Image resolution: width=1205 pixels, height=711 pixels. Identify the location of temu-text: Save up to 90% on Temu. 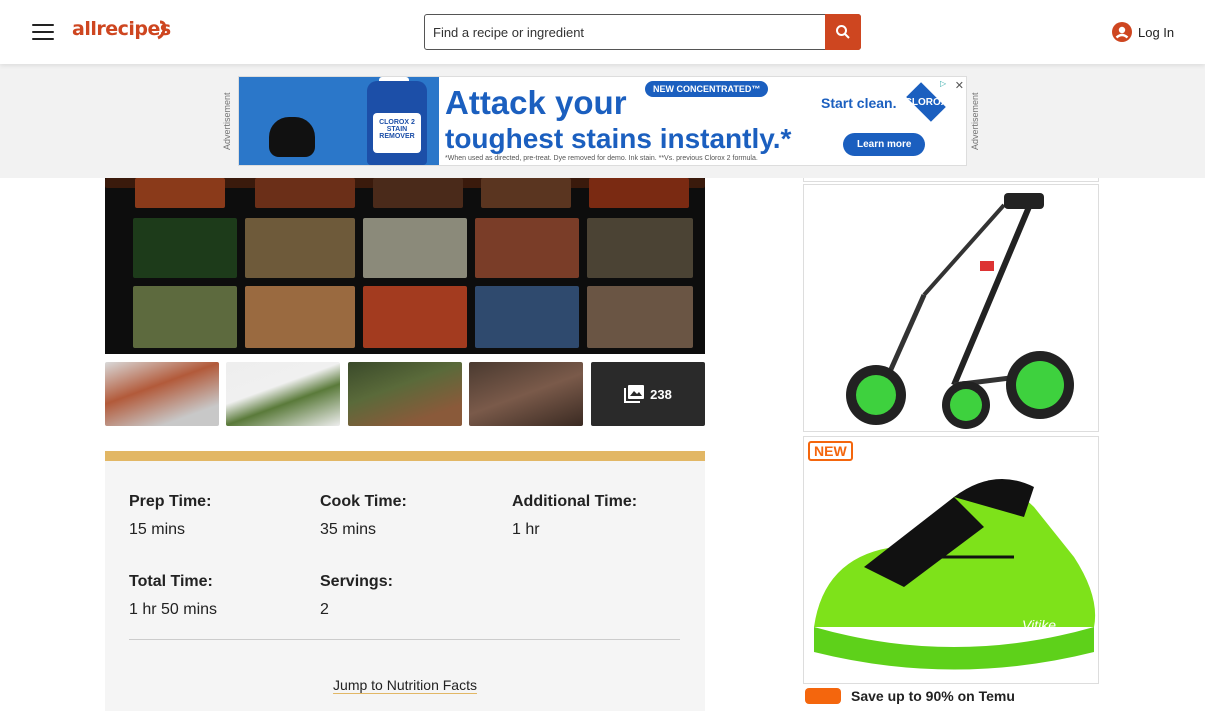
(933, 696).